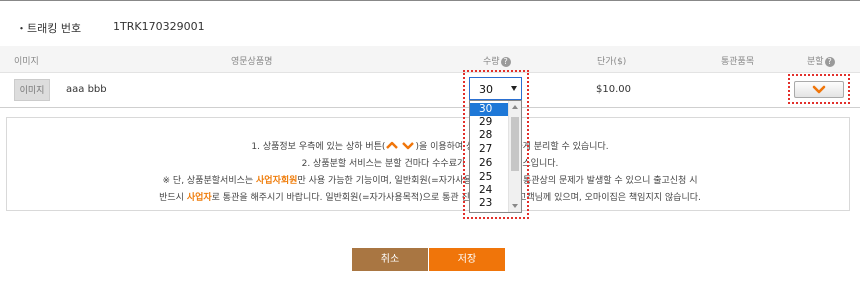 The width and height of the screenshot is (860, 284). I want to click on header-qty: 수량?, so click(497, 60).